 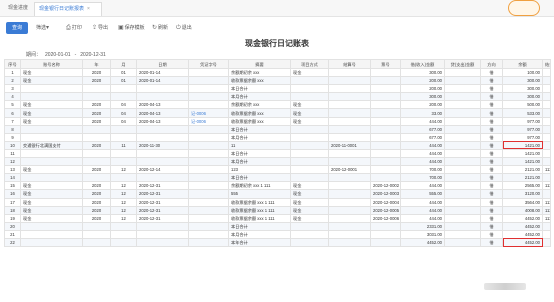 What do you see at coordinates (522, 218) in the screenshot?
I see `table-cell: 4452.00` at bounding box center [522, 218].